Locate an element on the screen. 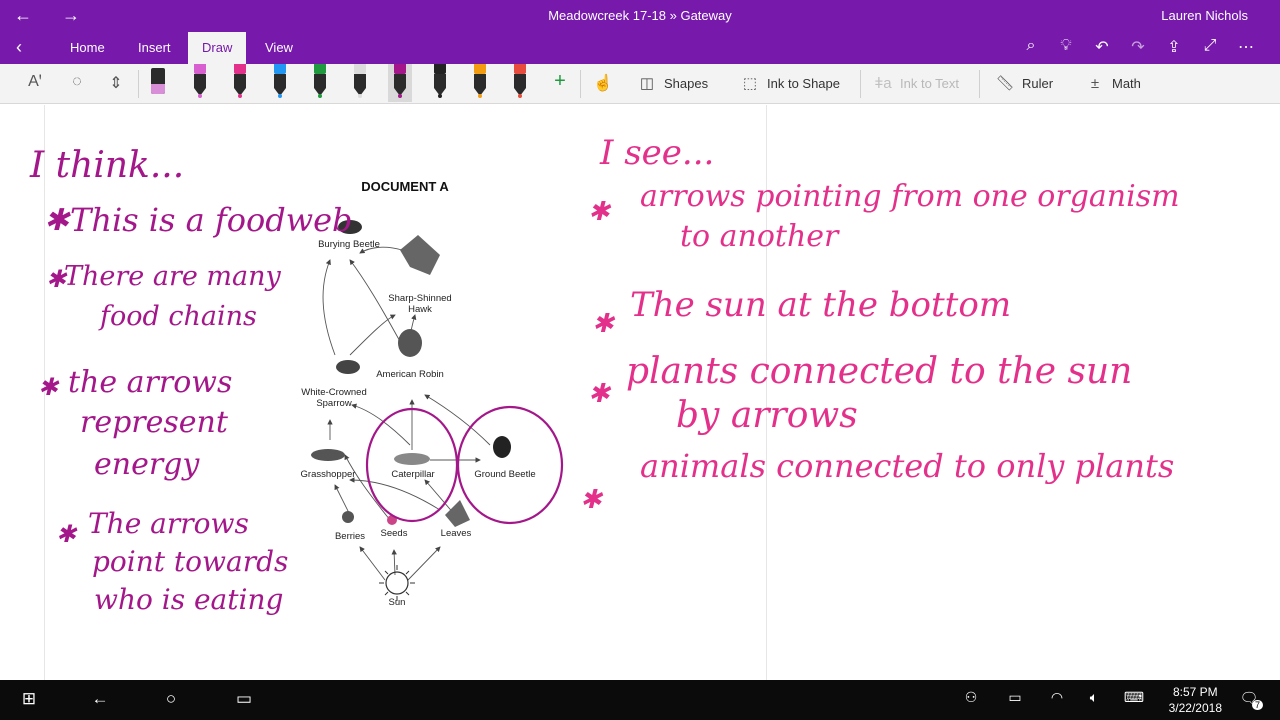  label-ground-beetle: Ground Beetle is located at coordinates (505, 474).